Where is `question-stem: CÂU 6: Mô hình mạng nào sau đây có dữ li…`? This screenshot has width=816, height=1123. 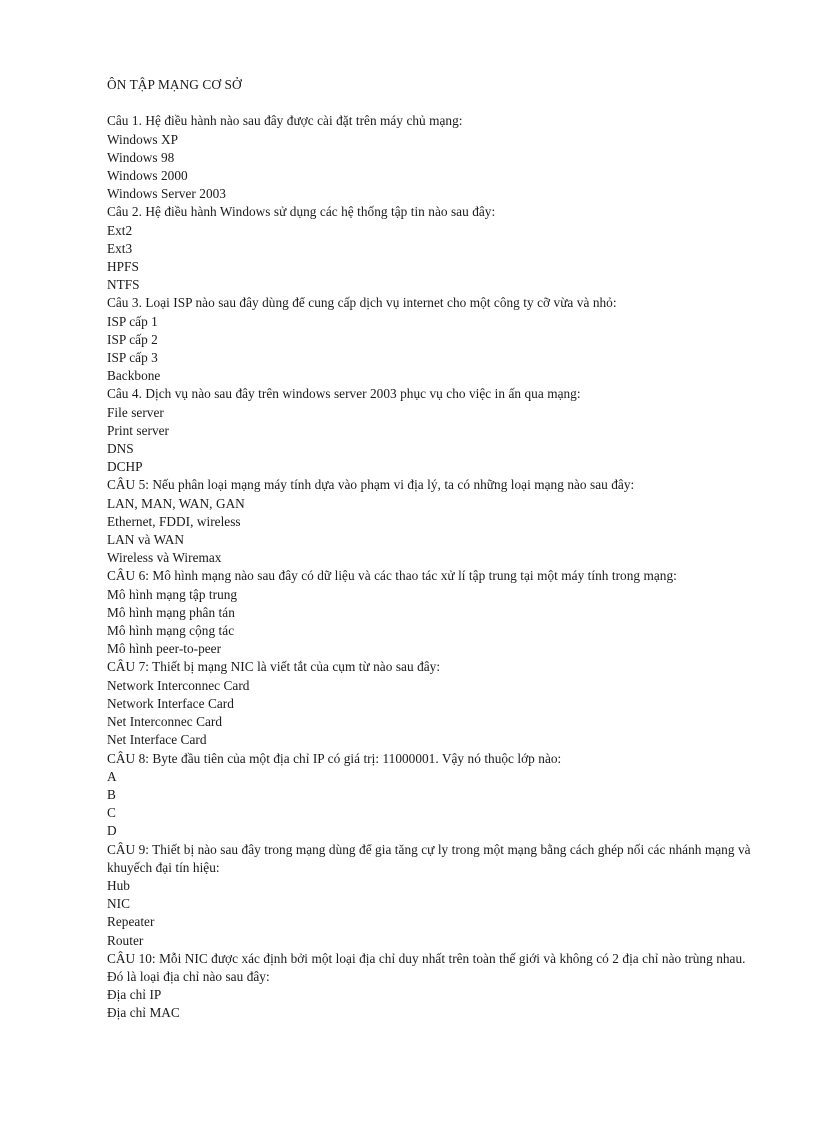 question-stem: CÂU 6: Mô hình mạng nào sau đây có dữ li… is located at coordinates (392, 576).